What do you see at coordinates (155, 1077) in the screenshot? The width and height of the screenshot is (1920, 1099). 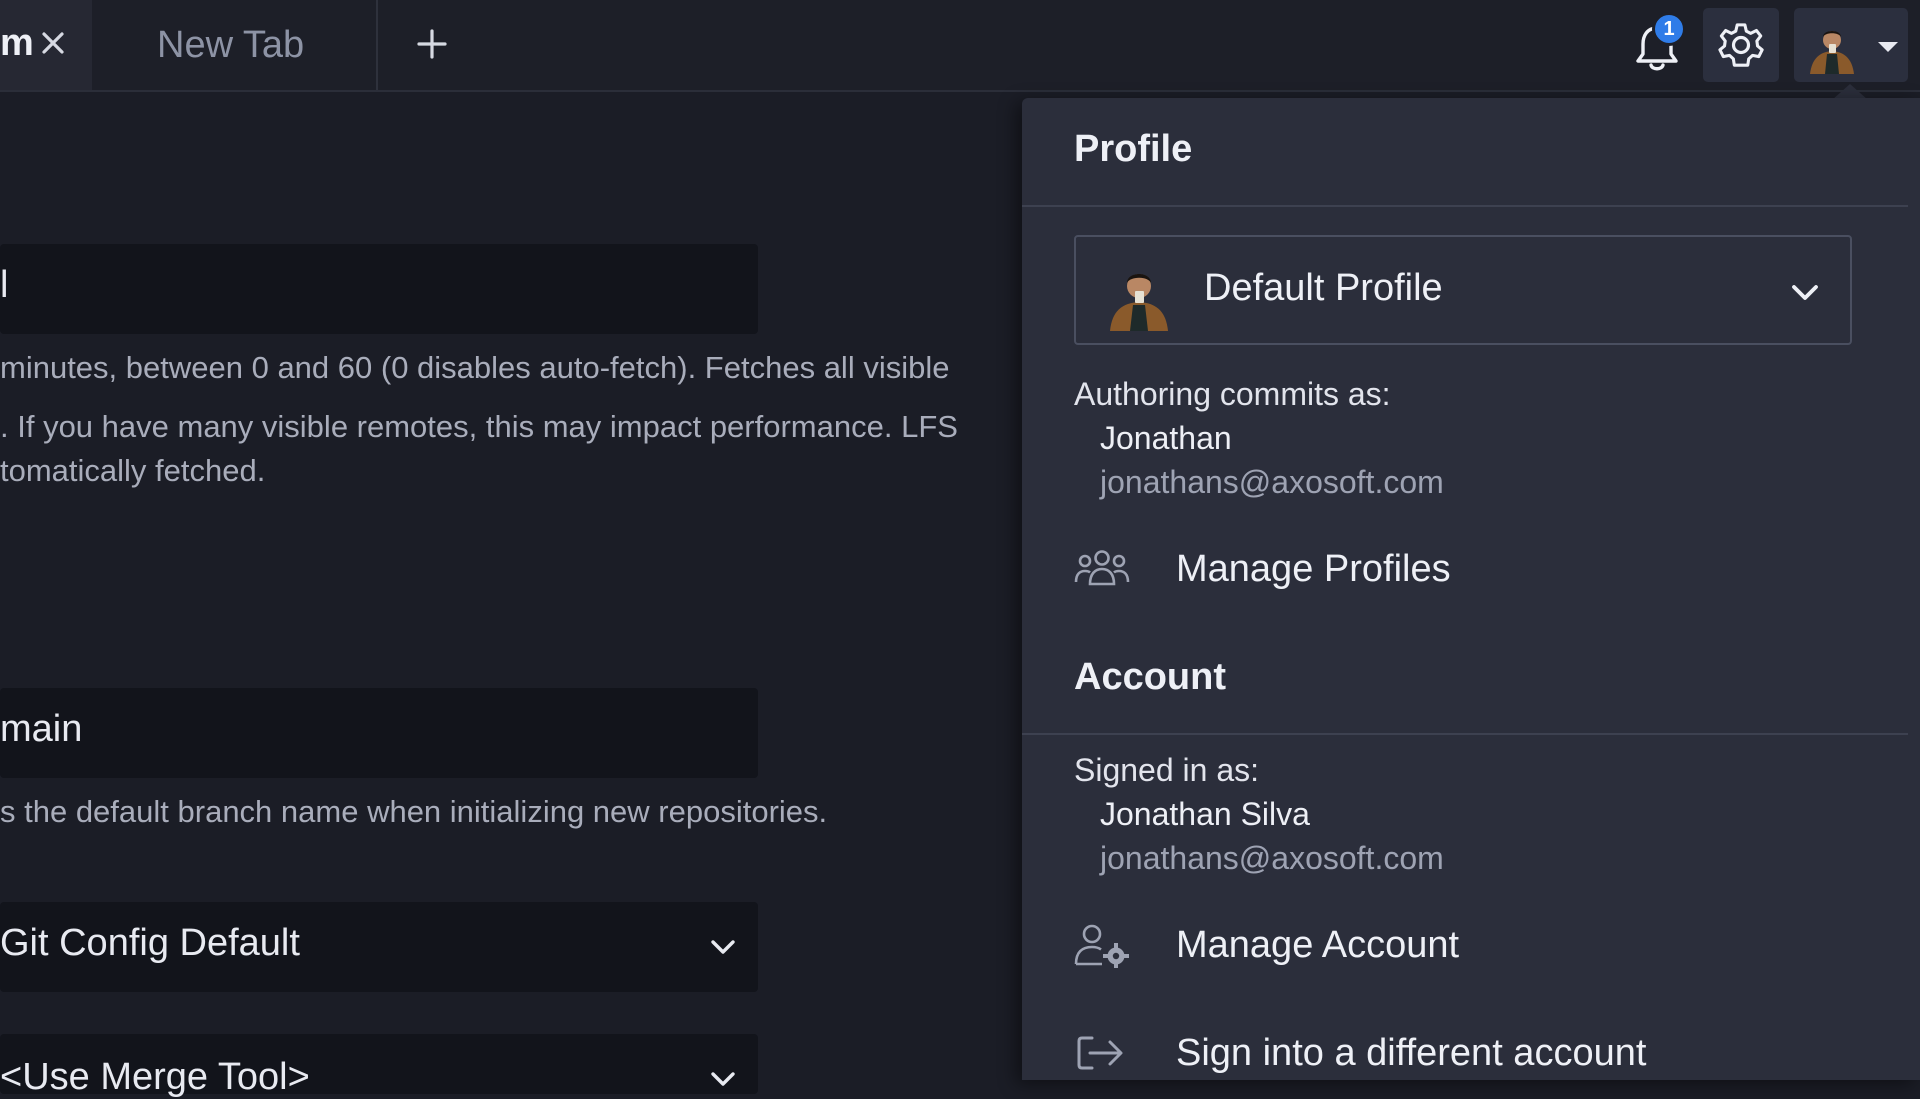 I see `merge-tool-value: <Use Merge Tool>` at bounding box center [155, 1077].